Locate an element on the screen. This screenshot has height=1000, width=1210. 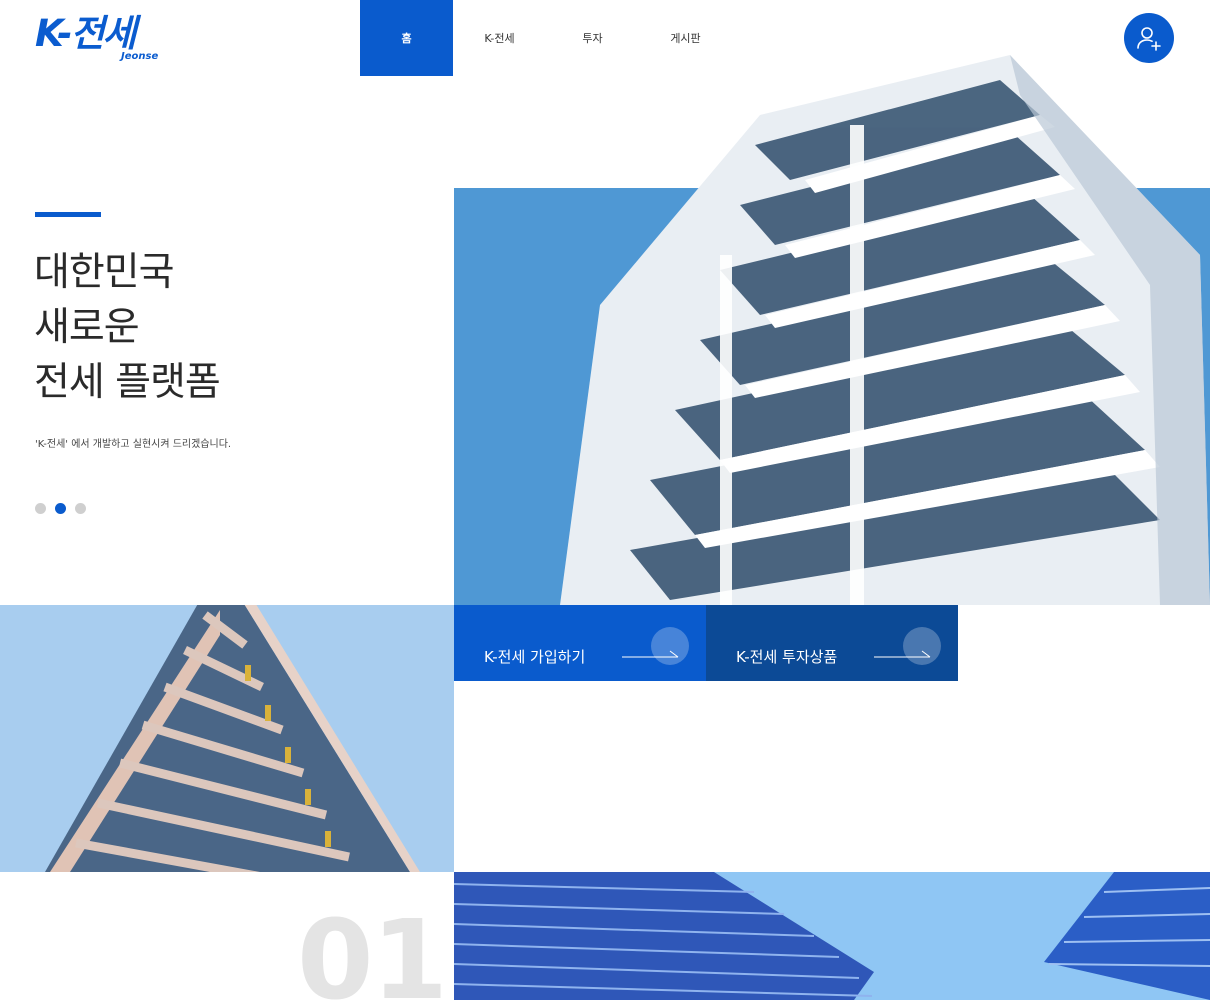
hero-title-line-3: 전세 플랫폼 is located at coordinates (127, 382).